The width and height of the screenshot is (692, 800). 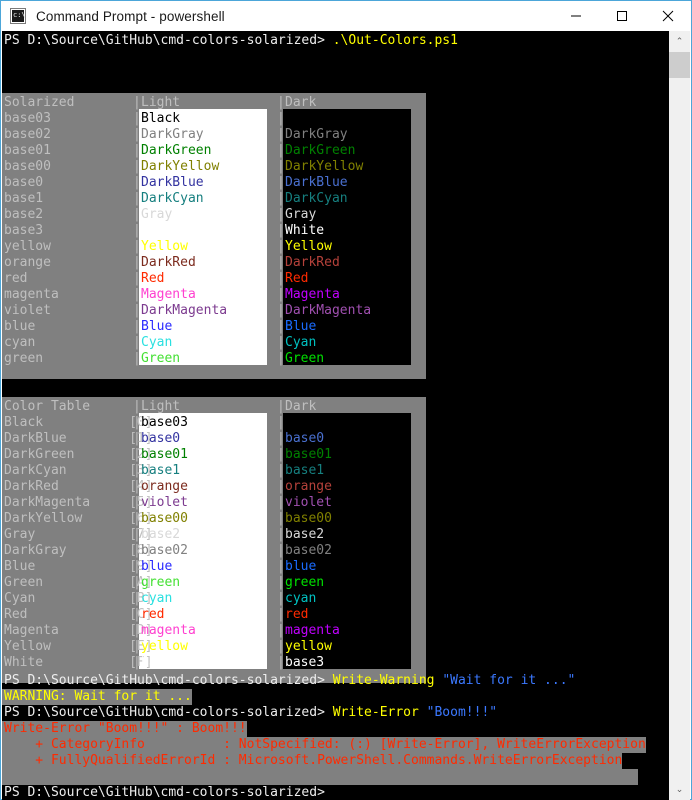 What do you see at coordinates (31, 486) in the screenshot?
I see `table2-row-label: DarkRed` at bounding box center [31, 486].